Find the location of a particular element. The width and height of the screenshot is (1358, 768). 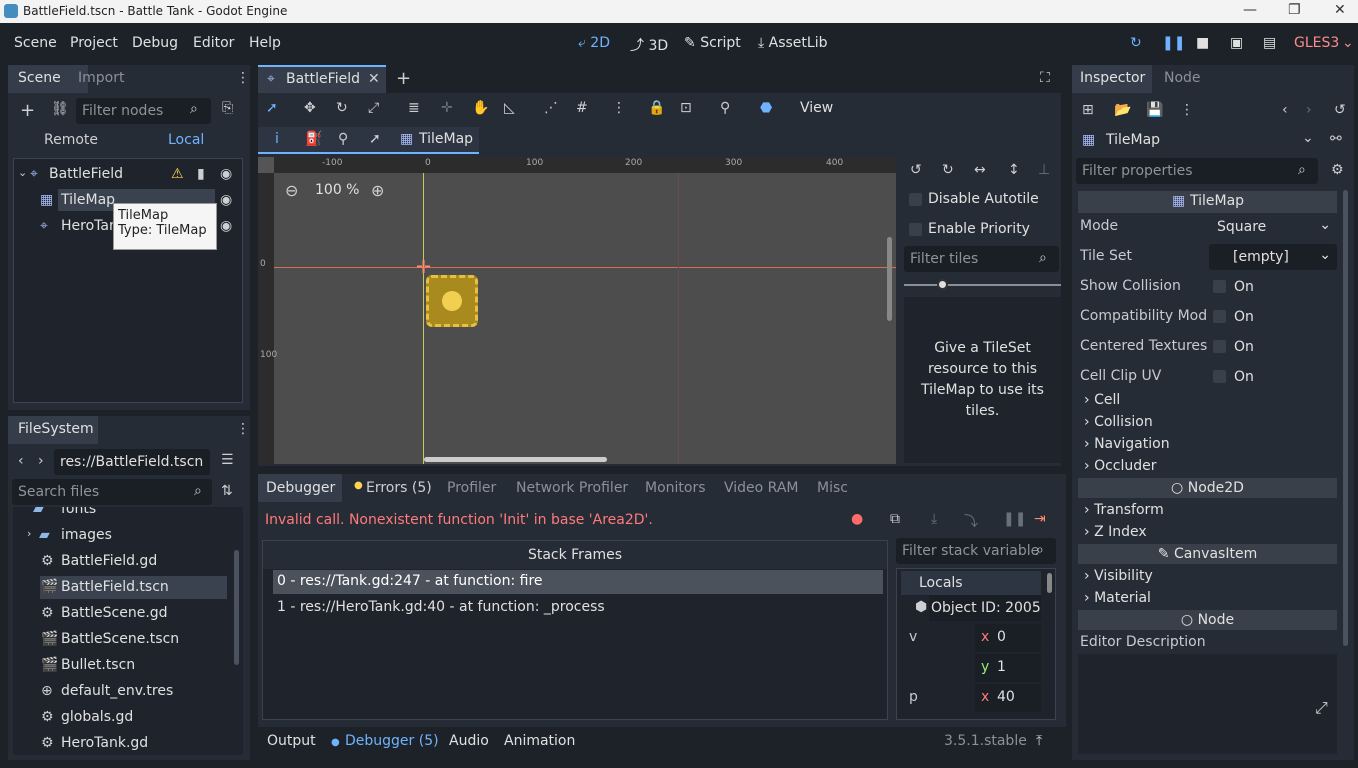

chevron-right-icon: › is located at coordinates (29, 533).